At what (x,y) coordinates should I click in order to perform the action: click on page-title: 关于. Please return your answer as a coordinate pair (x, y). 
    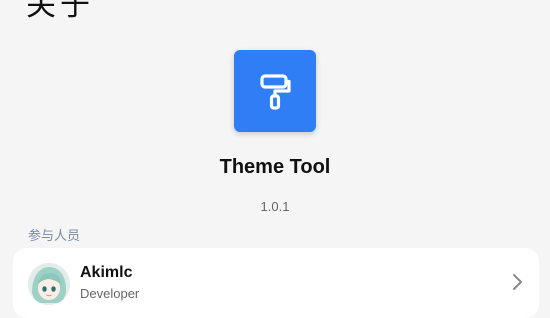
    Looking at the image, I should click on (60, 11).